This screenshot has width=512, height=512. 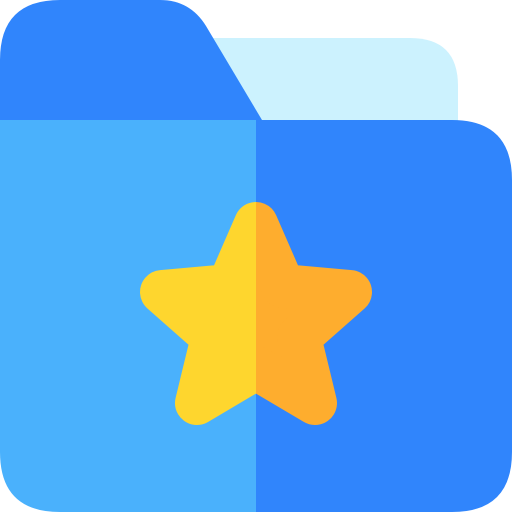 What do you see at coordinates (131, 60) in the screenshot?
I see `folder-back-tab` at bounding box center [131, 60].